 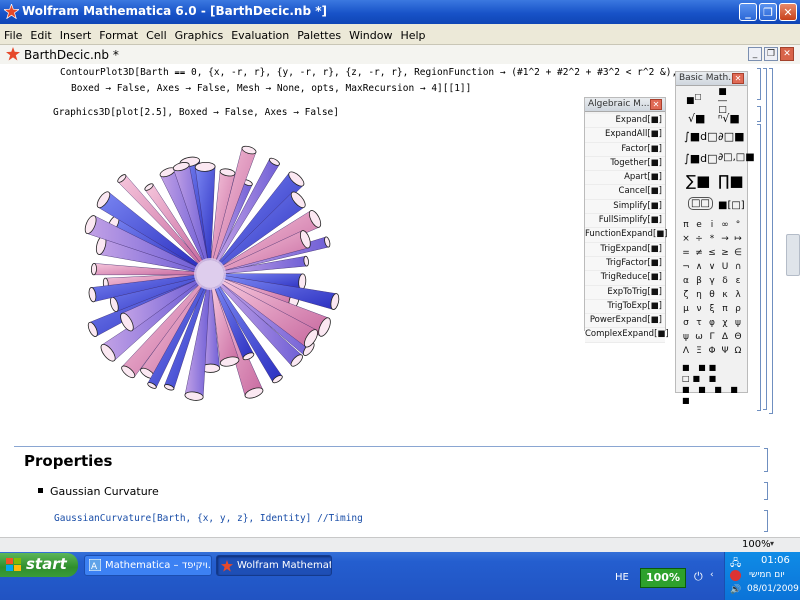 I want to click on menu-edit: Edit, so click(x=40, y=36).